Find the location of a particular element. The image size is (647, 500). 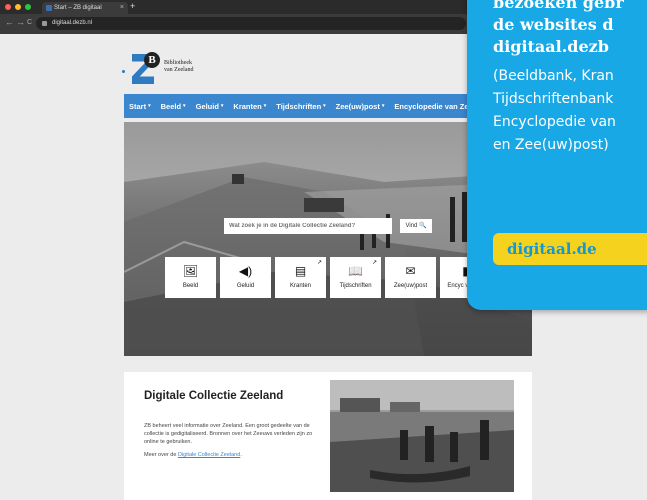

overlay-text-line: Encyclopedie van is located at coordinates (554, 122).